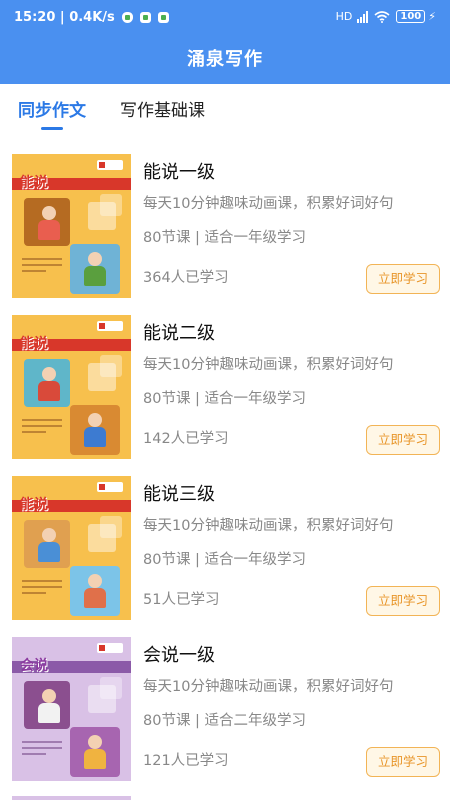  I want to click on shield-icon, so click(127, 17).